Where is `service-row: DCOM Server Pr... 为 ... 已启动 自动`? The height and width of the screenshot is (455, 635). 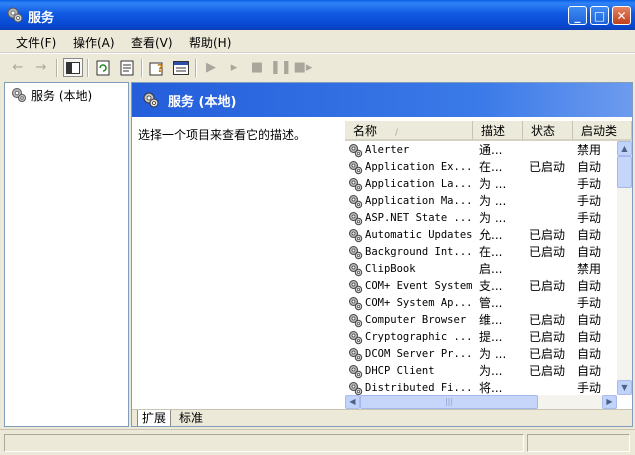 service-row: DCOM Server Pr... 为 ... 已启动 自动 is located at coordinates (481, 354).